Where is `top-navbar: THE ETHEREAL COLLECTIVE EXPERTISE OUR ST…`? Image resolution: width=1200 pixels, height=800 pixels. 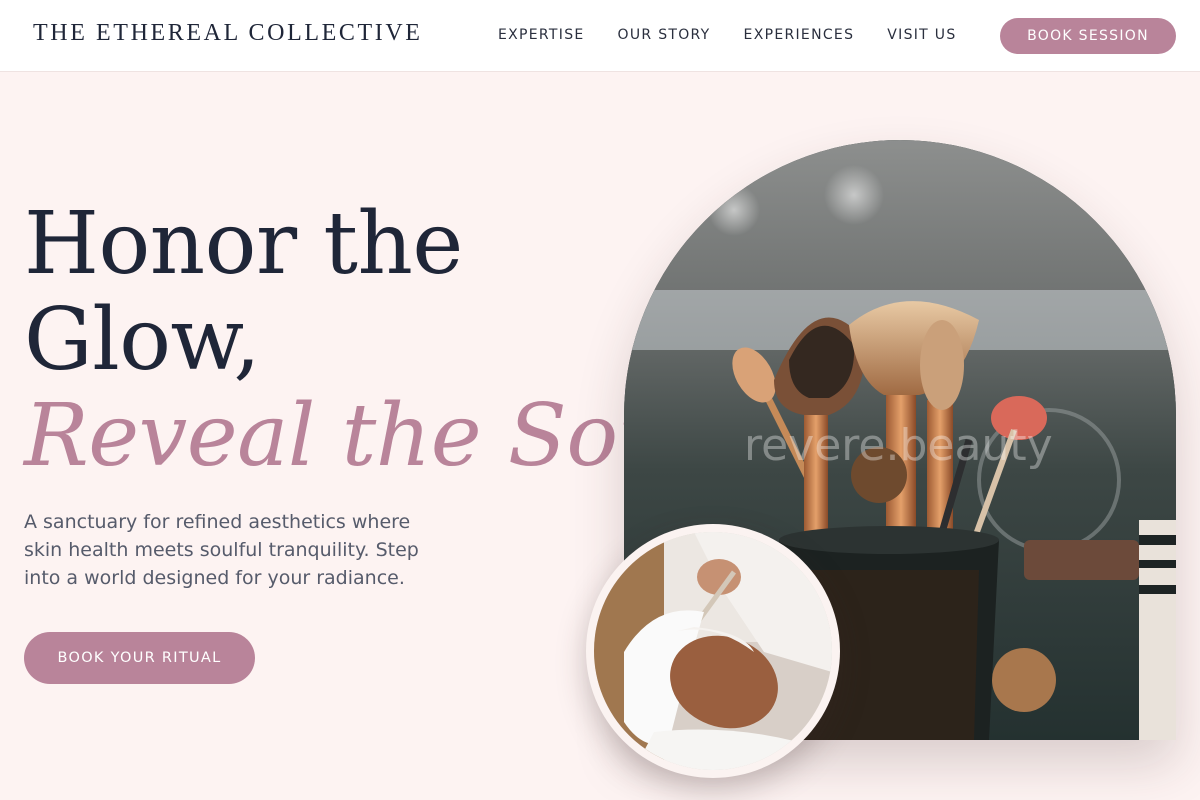 top-navbar: THE ETHEREAL COLLECTIVE EXPERTISE OUR ST… is located at coordinates (600, 36).